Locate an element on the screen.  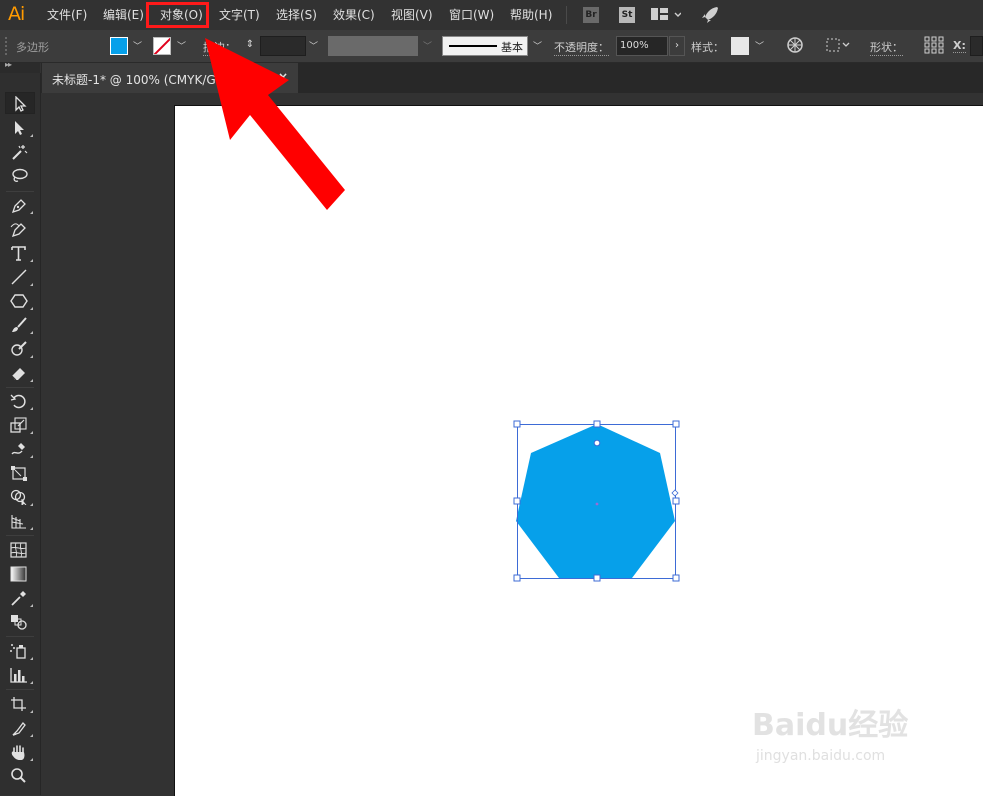
opacity-expand-button: › is located at coordinates (677, 46).